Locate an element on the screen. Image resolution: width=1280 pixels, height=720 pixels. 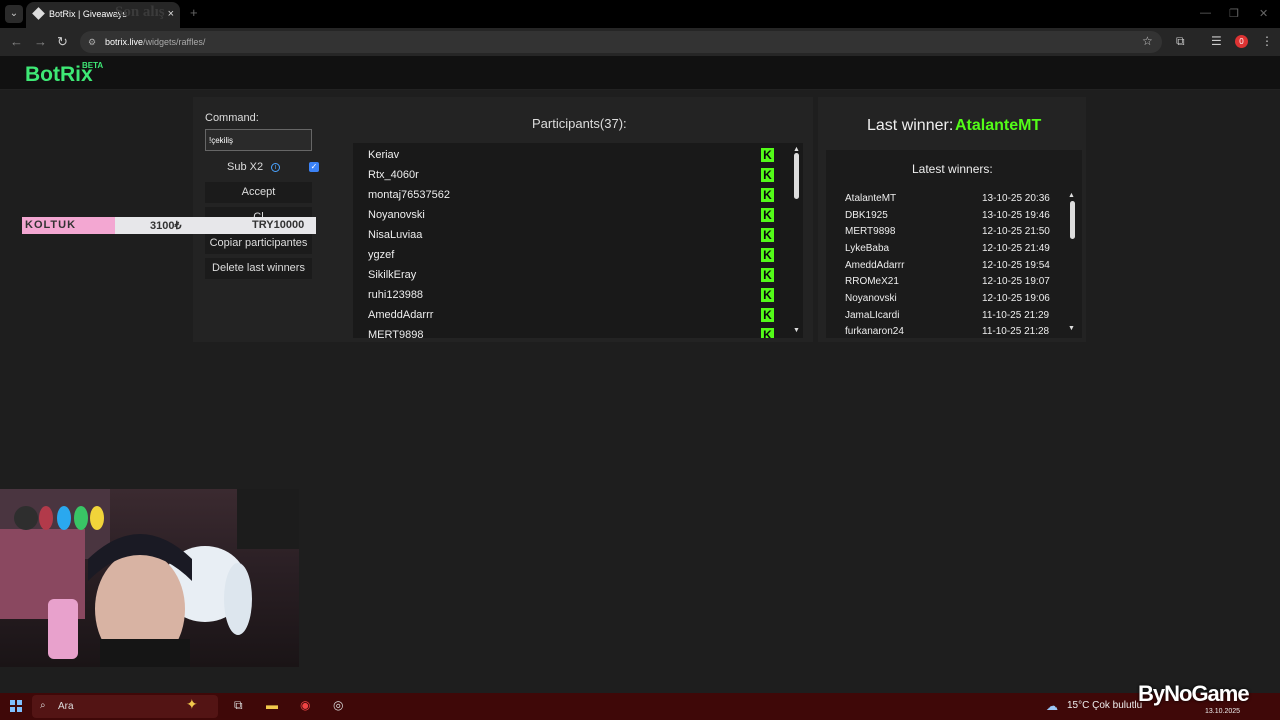
windows-start-icon is located at coordinates (16, 706).